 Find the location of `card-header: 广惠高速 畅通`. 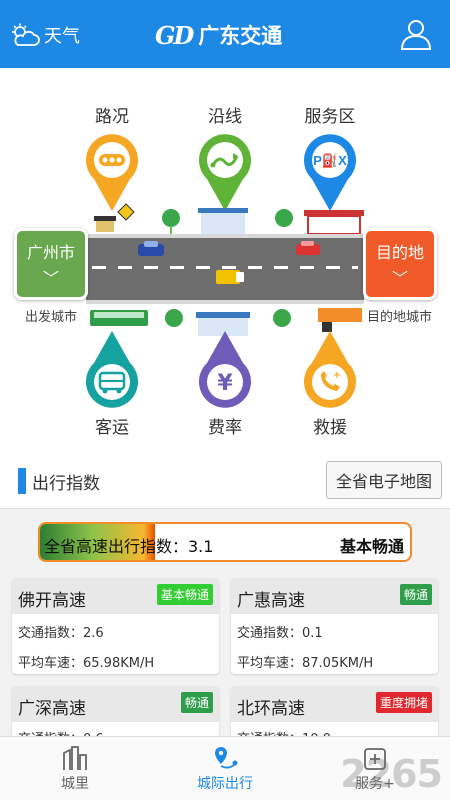

card-header: 广惠高速 畅通 is located at coordinates (334, 596).